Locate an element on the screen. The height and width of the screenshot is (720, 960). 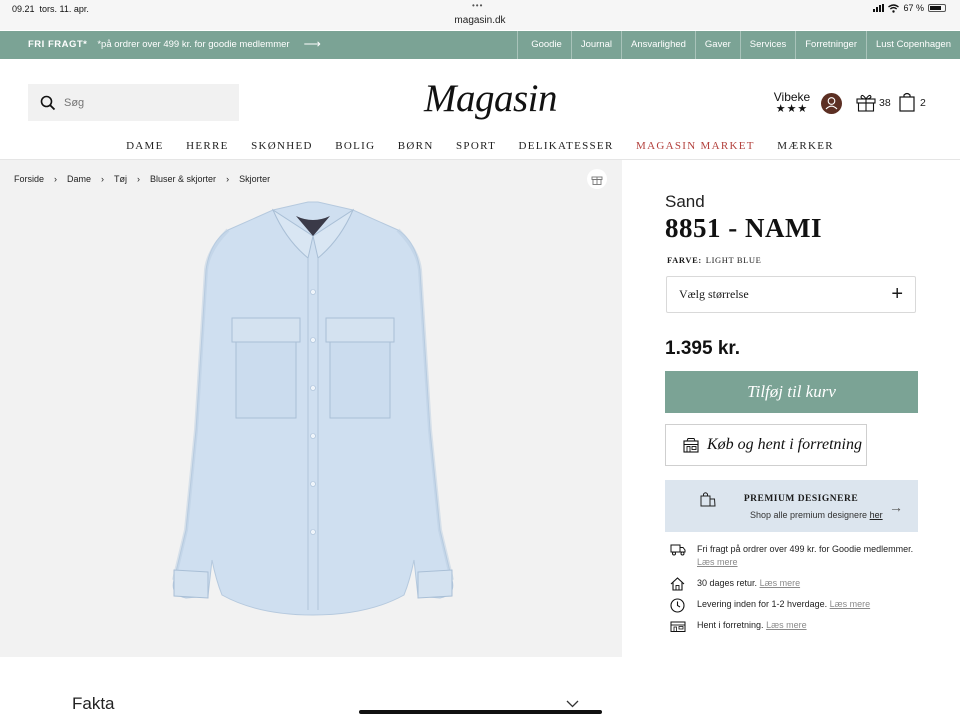
buy-pickup-in-store-button: Køb og hent i forretning is located at coordinates (766, 445).